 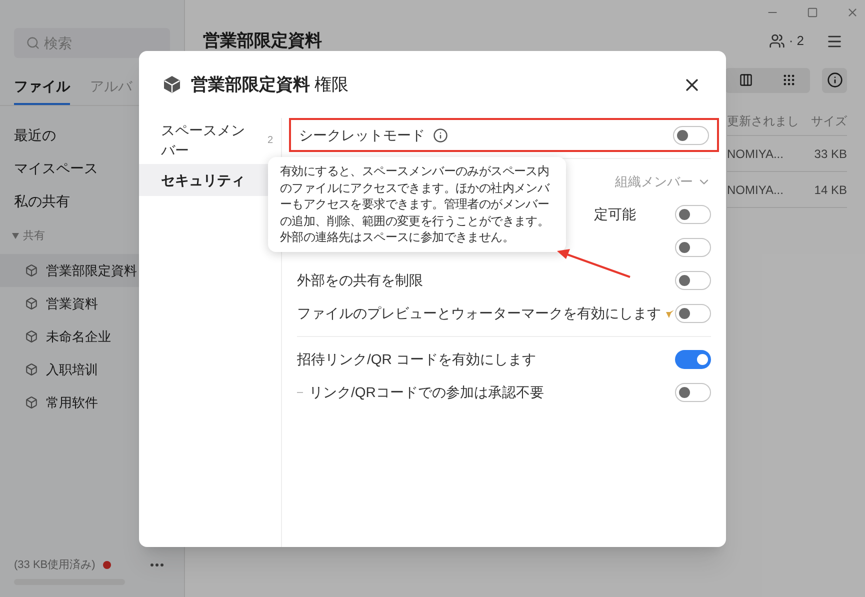 What do you see at coordinates (262, 41) in the screenshot?
I see `page-title: 営業部限定資料` at bounding box center [262, 41].